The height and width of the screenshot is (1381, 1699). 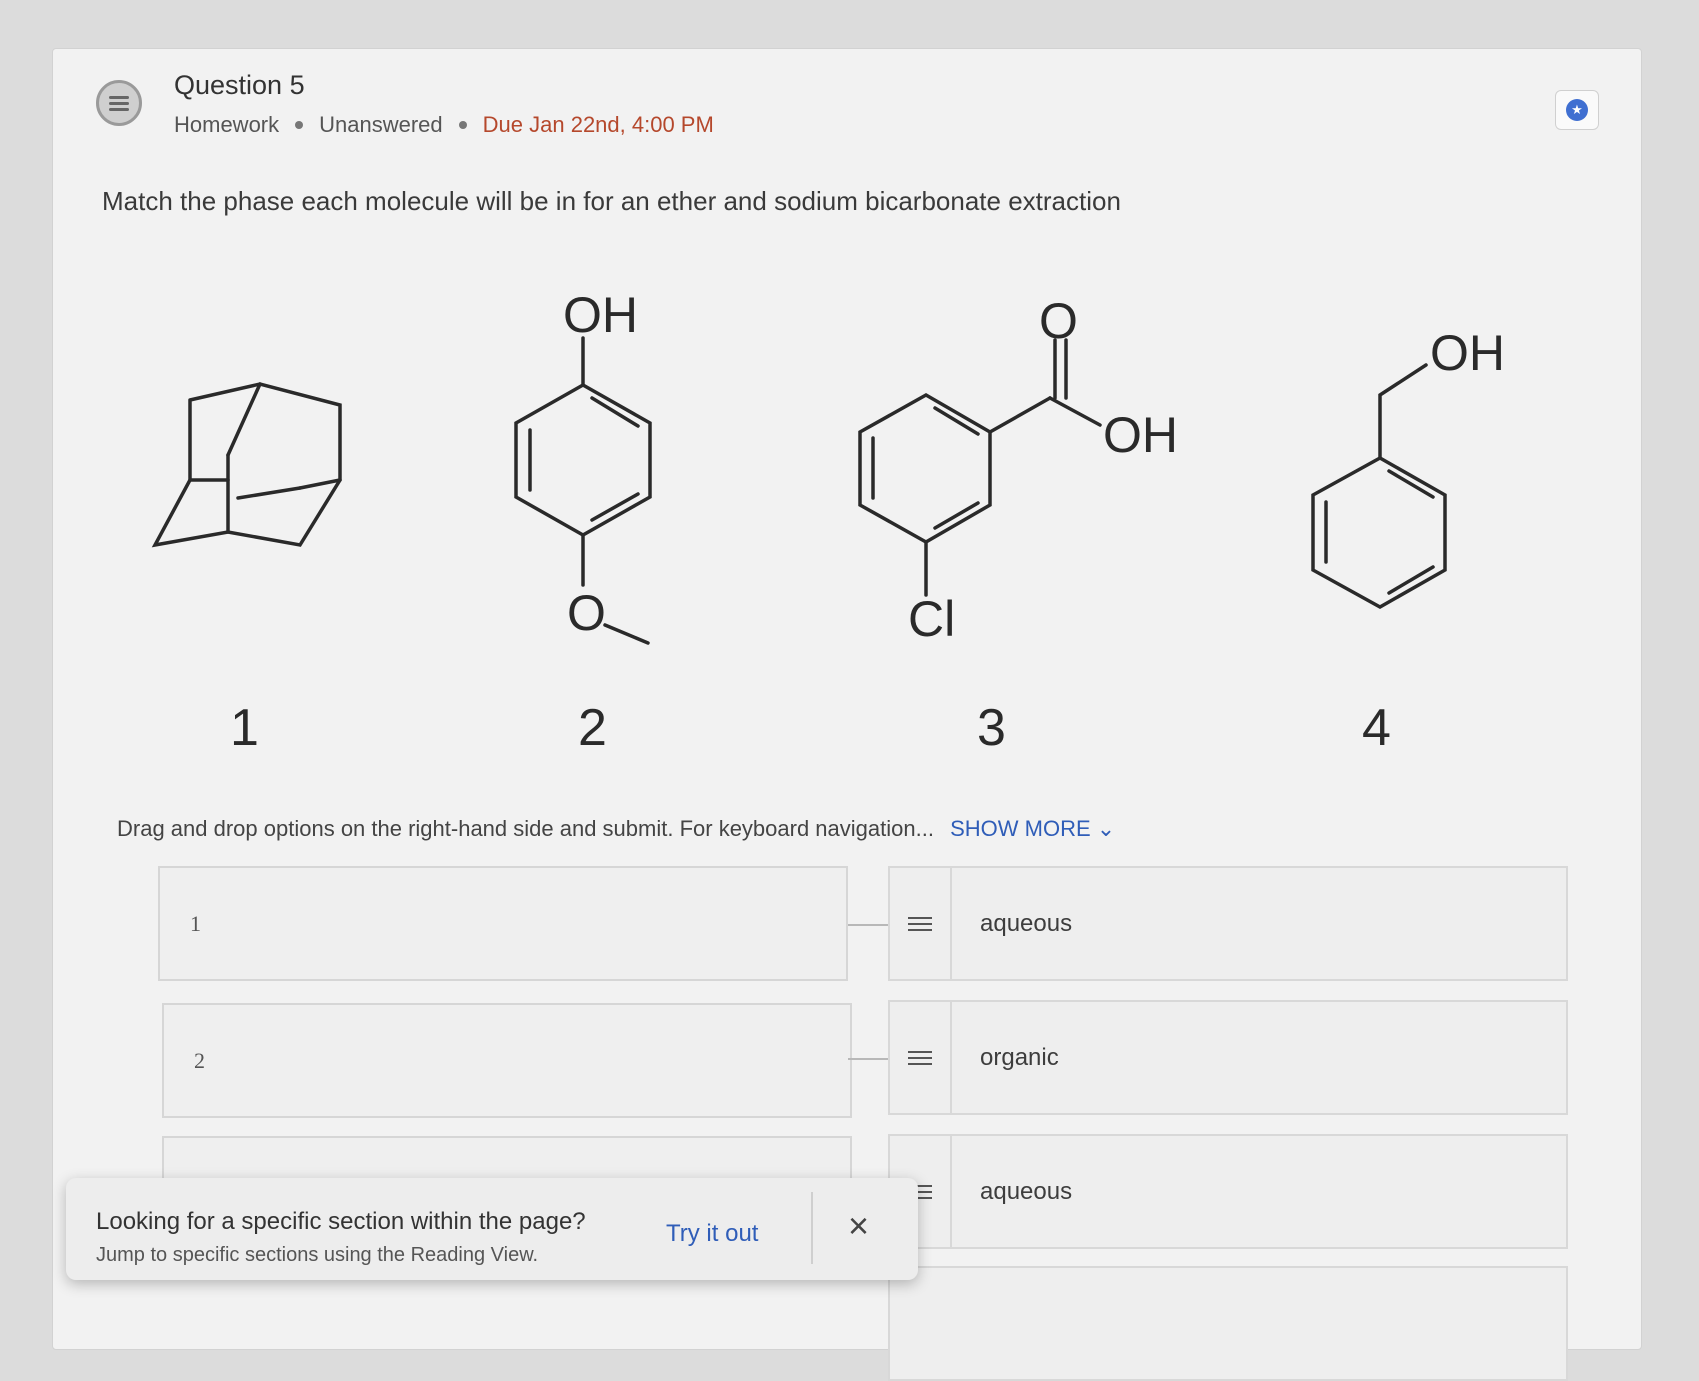 I want to click on atom-label: Cl, so click(x=931, y=619).